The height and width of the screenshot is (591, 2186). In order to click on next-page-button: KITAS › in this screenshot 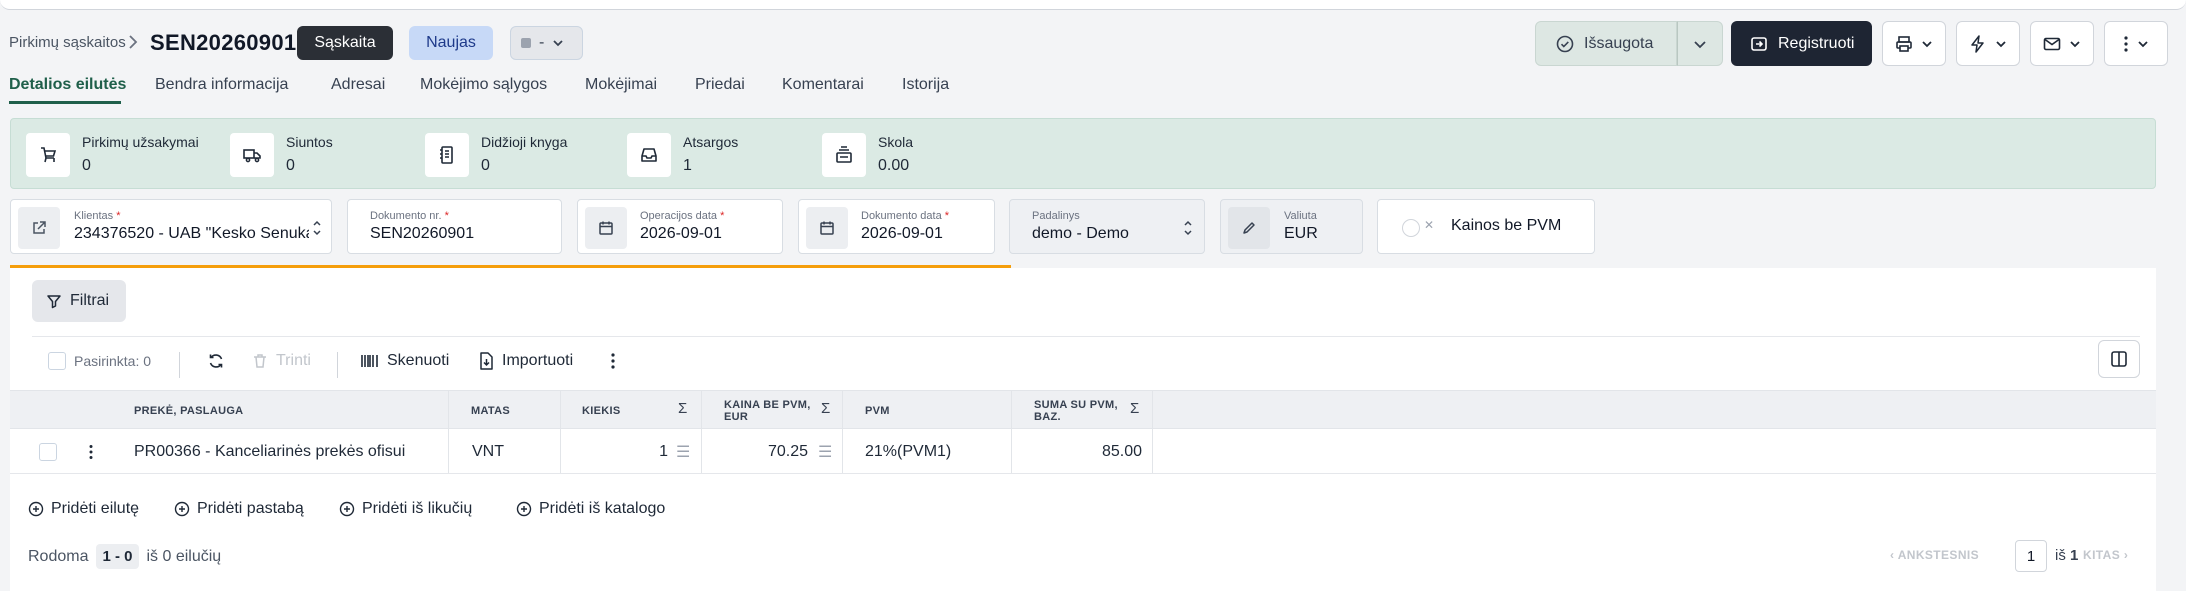, I will do `click(2105, 555)`.